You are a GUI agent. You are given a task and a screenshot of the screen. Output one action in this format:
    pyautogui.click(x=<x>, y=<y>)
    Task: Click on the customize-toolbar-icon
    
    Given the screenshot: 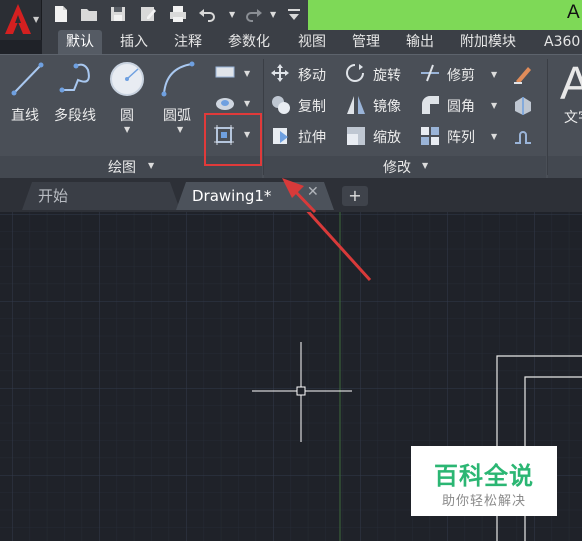 What is the action you would take?
    pyautogui.click(x=294, y=14)
    